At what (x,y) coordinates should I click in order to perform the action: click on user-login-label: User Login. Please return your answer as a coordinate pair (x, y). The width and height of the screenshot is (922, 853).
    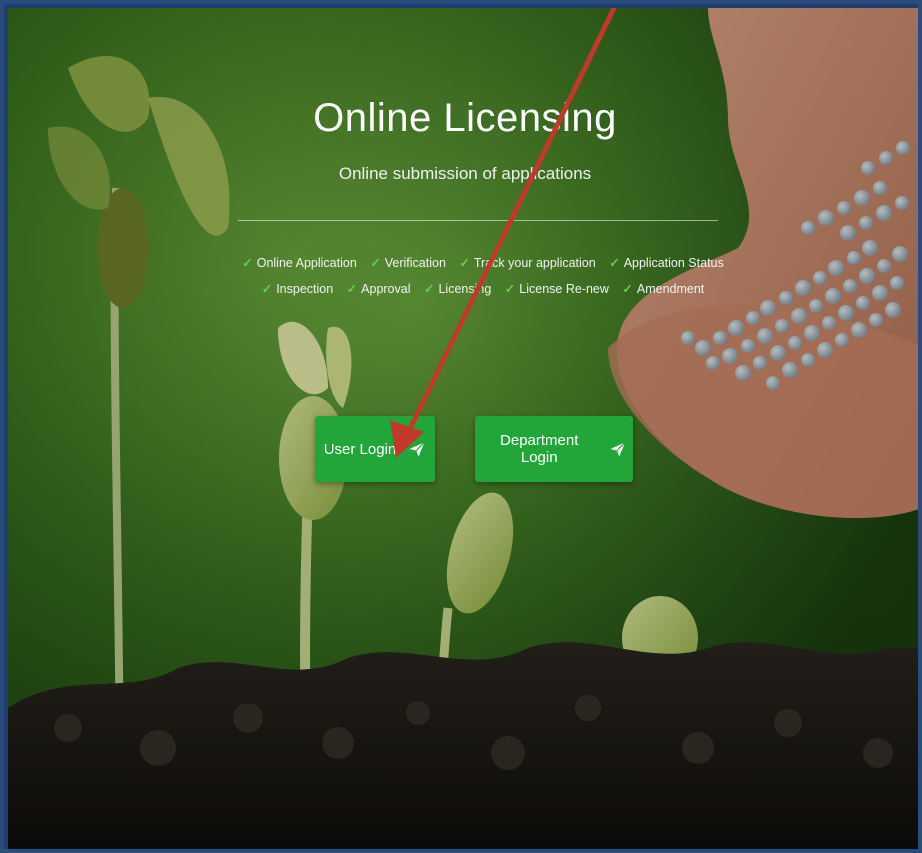
    Looking at the image, I should click on (360, 449).